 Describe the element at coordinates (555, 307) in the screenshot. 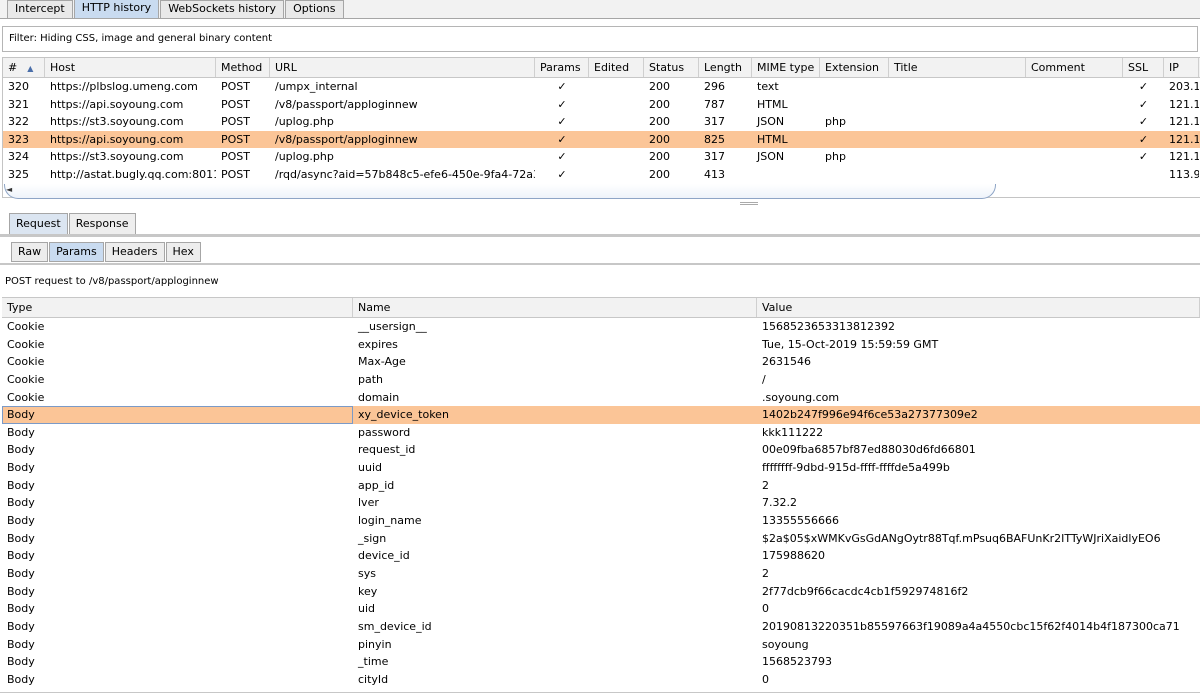

I see `col-header-name: Name` at that location.